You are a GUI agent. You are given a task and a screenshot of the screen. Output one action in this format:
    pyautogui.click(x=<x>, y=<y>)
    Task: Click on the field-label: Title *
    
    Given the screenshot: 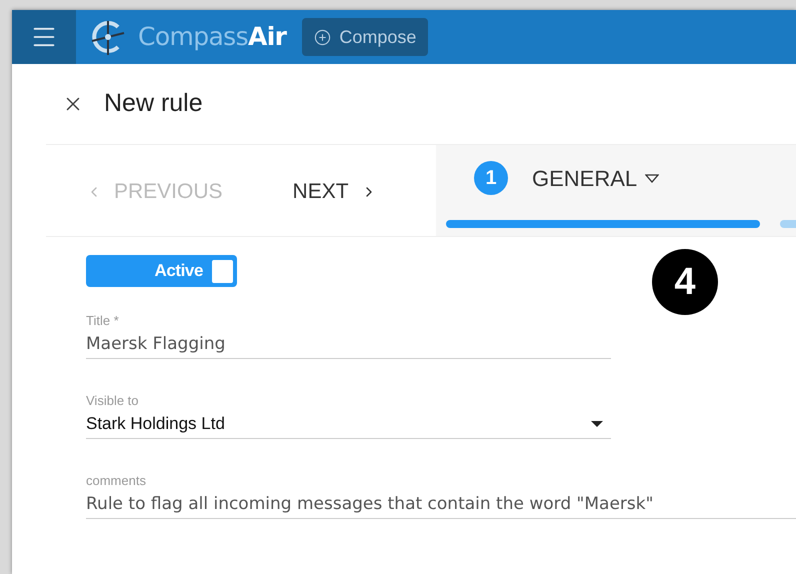 What is the action you would take?
    pyautogui.click(x=103, y=321)
    